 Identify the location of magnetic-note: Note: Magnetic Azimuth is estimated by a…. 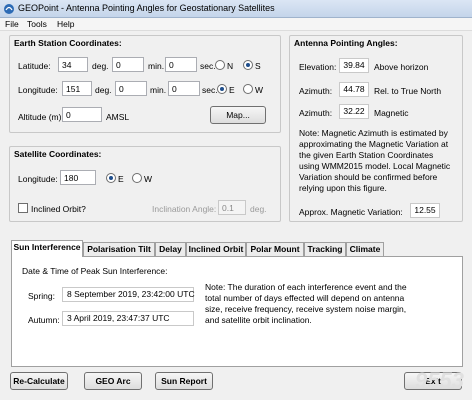
(380, 161).